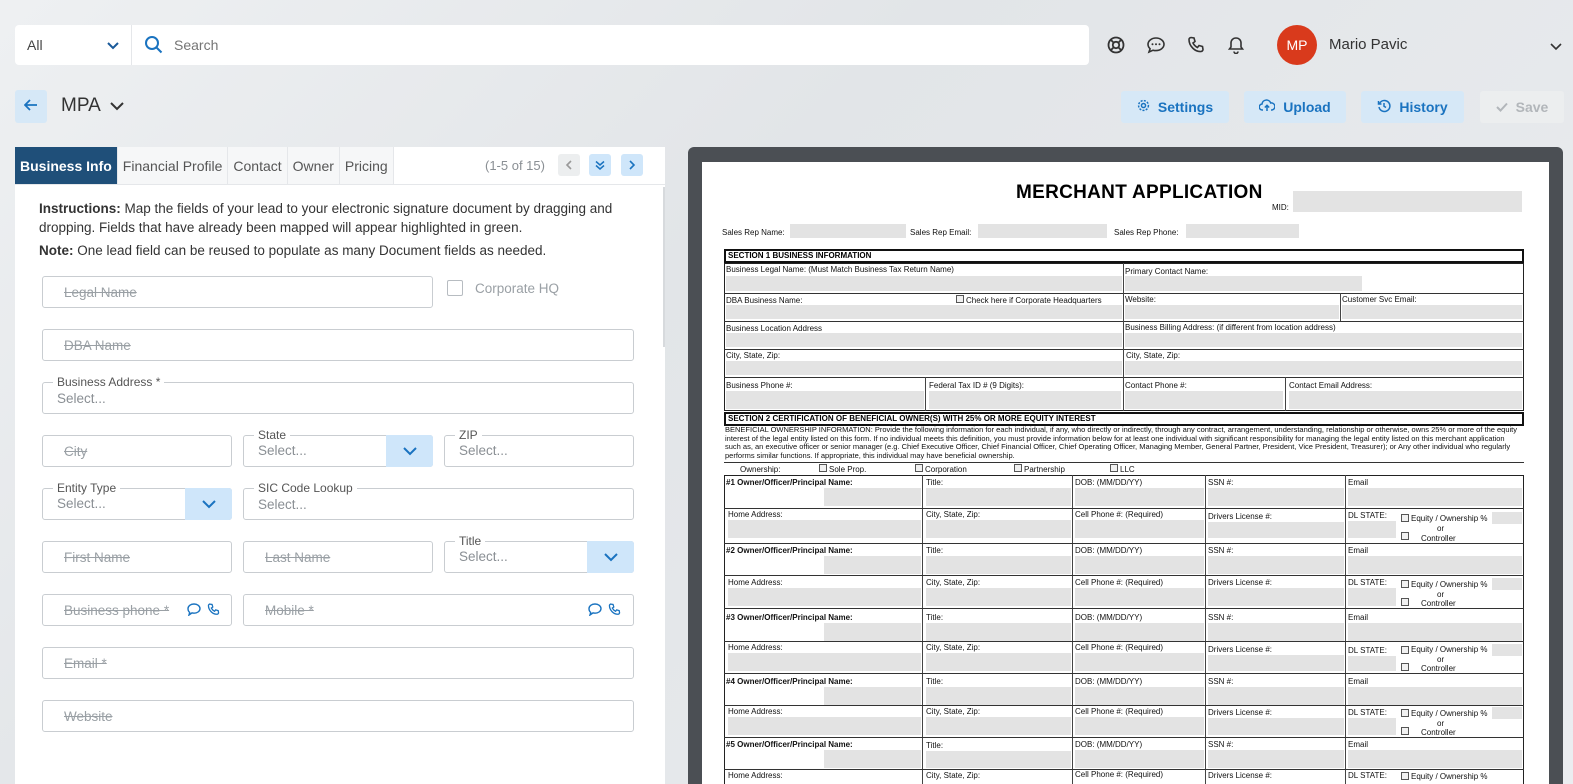  What do you see at coordinates (1432, 312) in the screenshot?
I see `customer-service-email-input` at bounding box center [1432, 312].